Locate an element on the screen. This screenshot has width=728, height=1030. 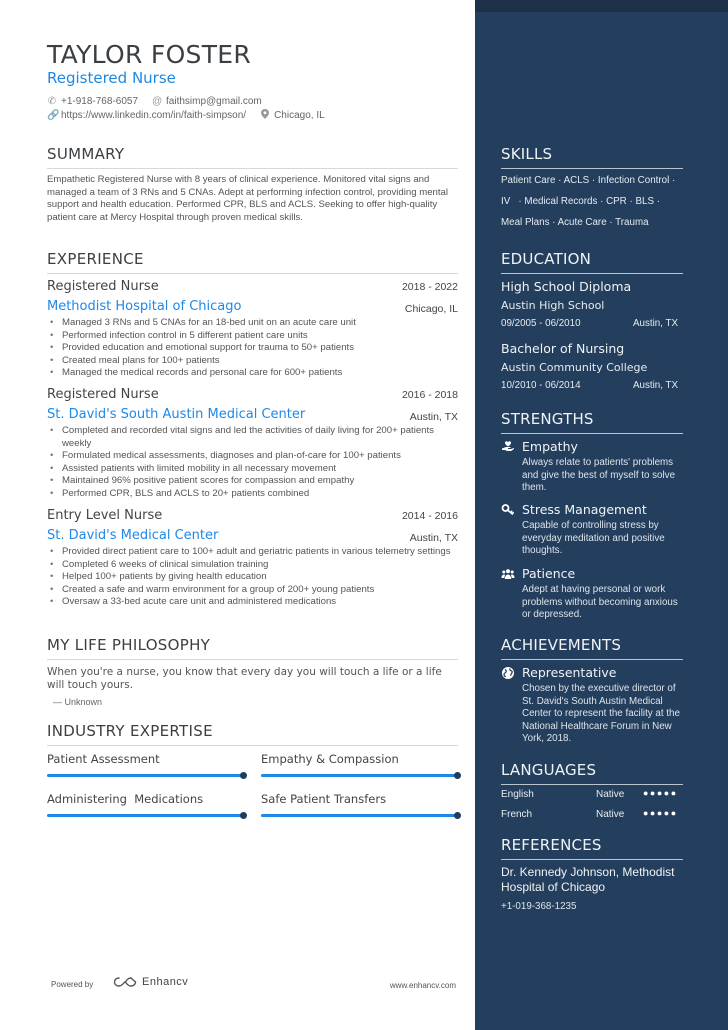
philosophy-heading: MY LIFE PHILOSOPHY is located at coordinates (252, 648).